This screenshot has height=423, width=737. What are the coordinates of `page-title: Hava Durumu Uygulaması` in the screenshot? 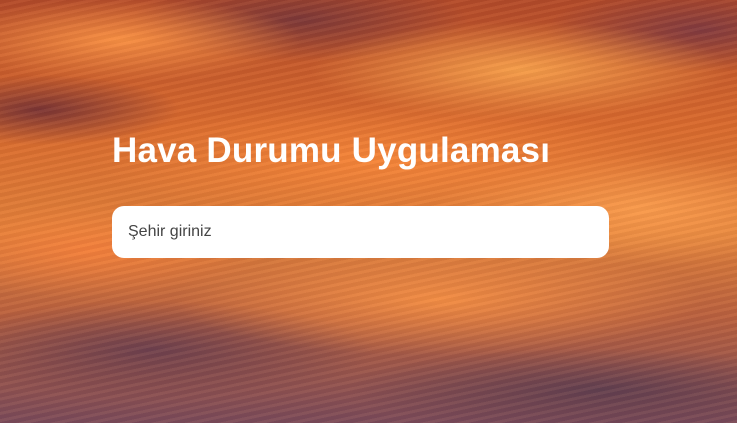 It's located at (331, 150).